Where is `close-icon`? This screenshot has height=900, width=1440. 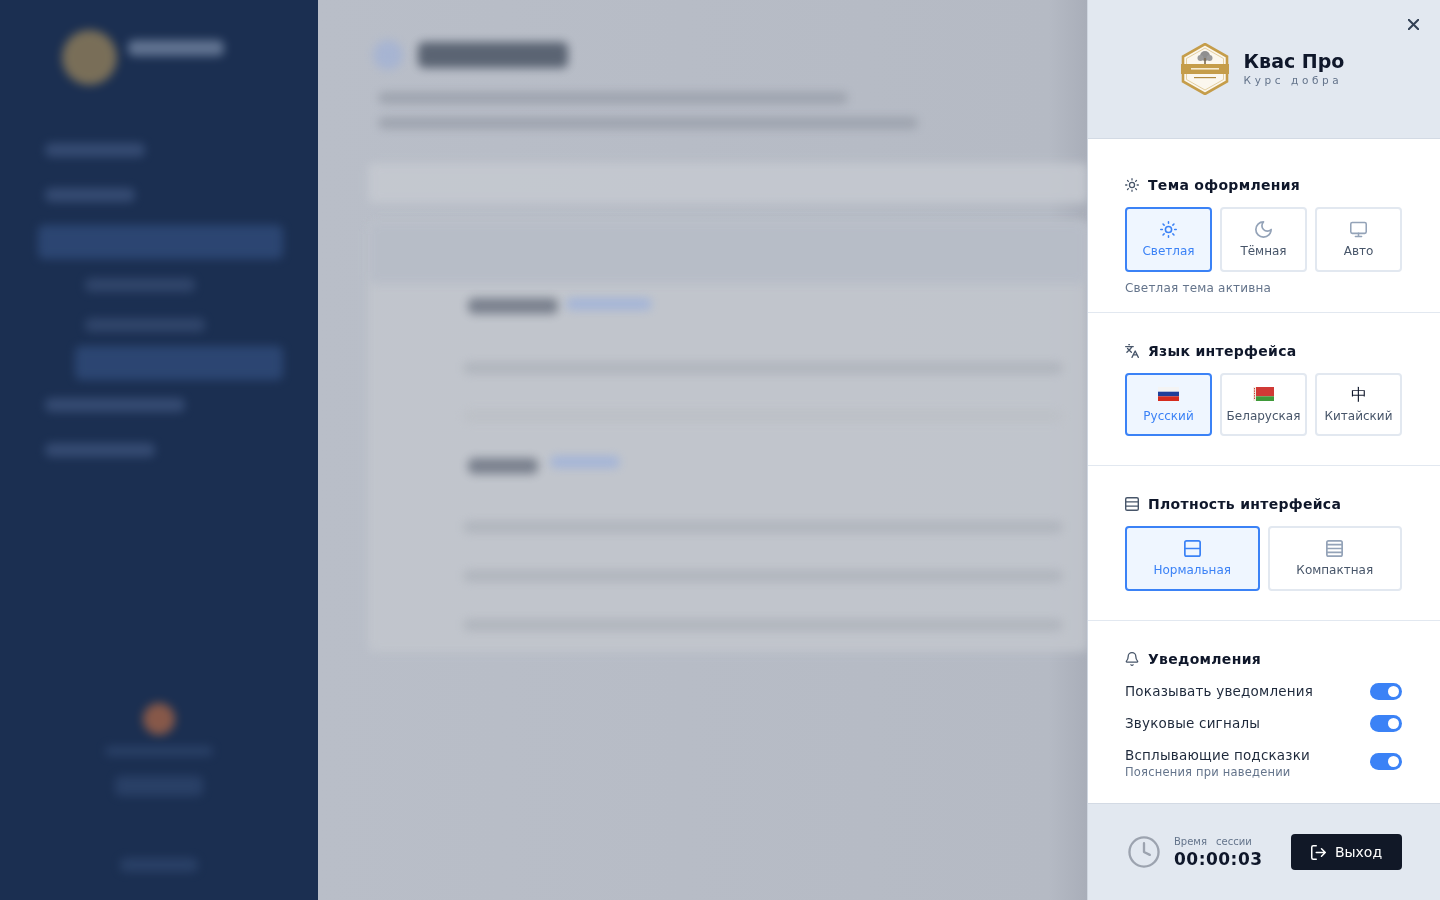 close-icon is located at coordinates (1413, 24).